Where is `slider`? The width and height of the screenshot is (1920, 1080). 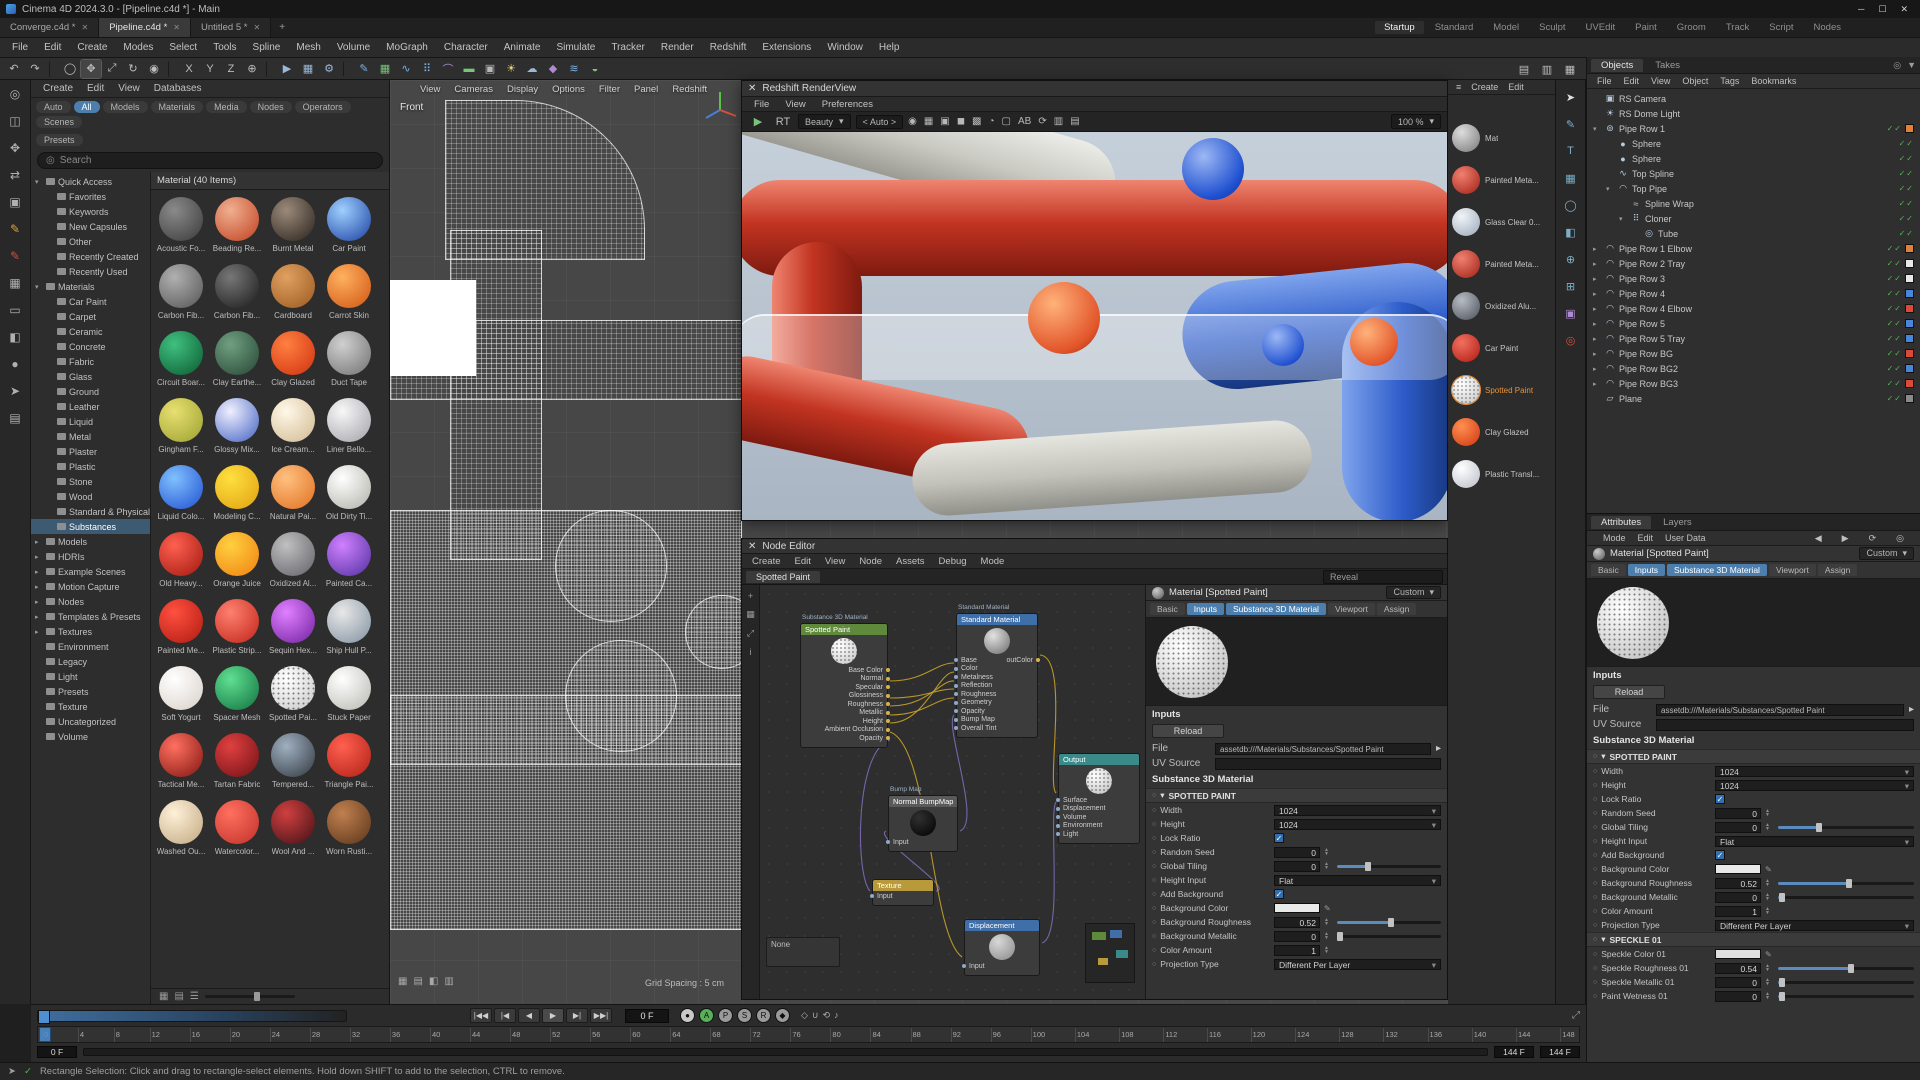 slider is located at coordinates (1845, 968).